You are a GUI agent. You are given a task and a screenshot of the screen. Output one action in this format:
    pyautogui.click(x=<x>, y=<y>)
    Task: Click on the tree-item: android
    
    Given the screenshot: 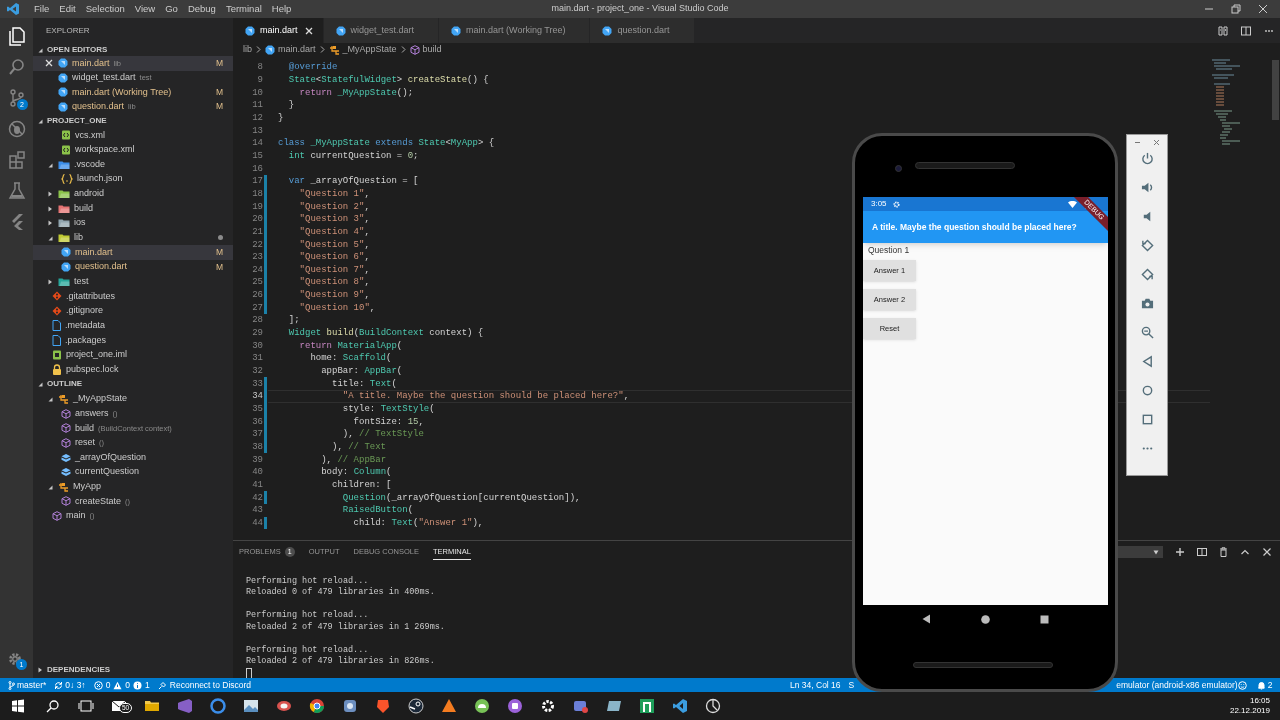 What is the action you would take?
    pyautogui.click(x=133, y=194)
    